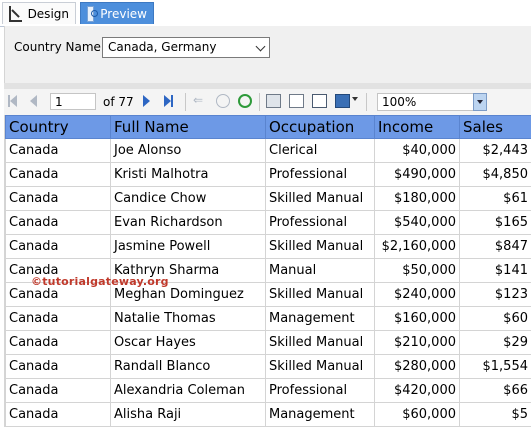 This screenshot has height=427, width=531. Describe the element at coordinates (495, 150) in the screenshot. I see `cell-sales: $2,443` at that location.